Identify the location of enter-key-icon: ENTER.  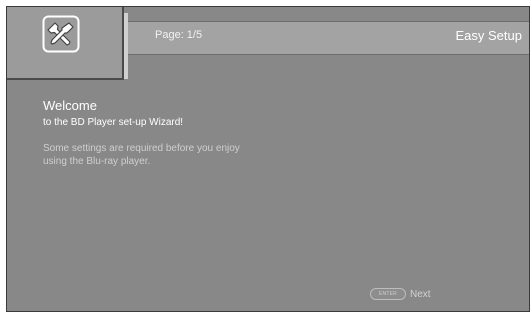
(388, 294).